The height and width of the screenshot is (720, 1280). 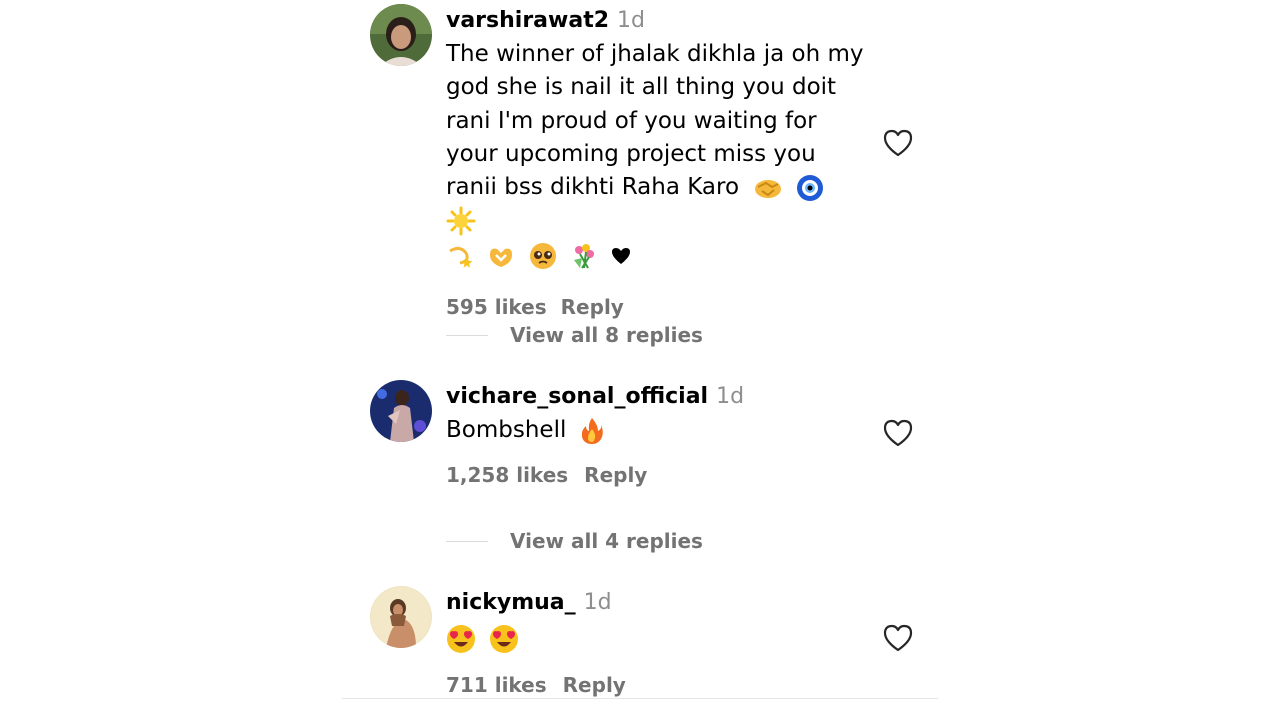 What do you see at coordinates (656, 475) in the screenshot?
I see `comment-meta: 1,258 likes Reply` at bounding box center [656, 475].